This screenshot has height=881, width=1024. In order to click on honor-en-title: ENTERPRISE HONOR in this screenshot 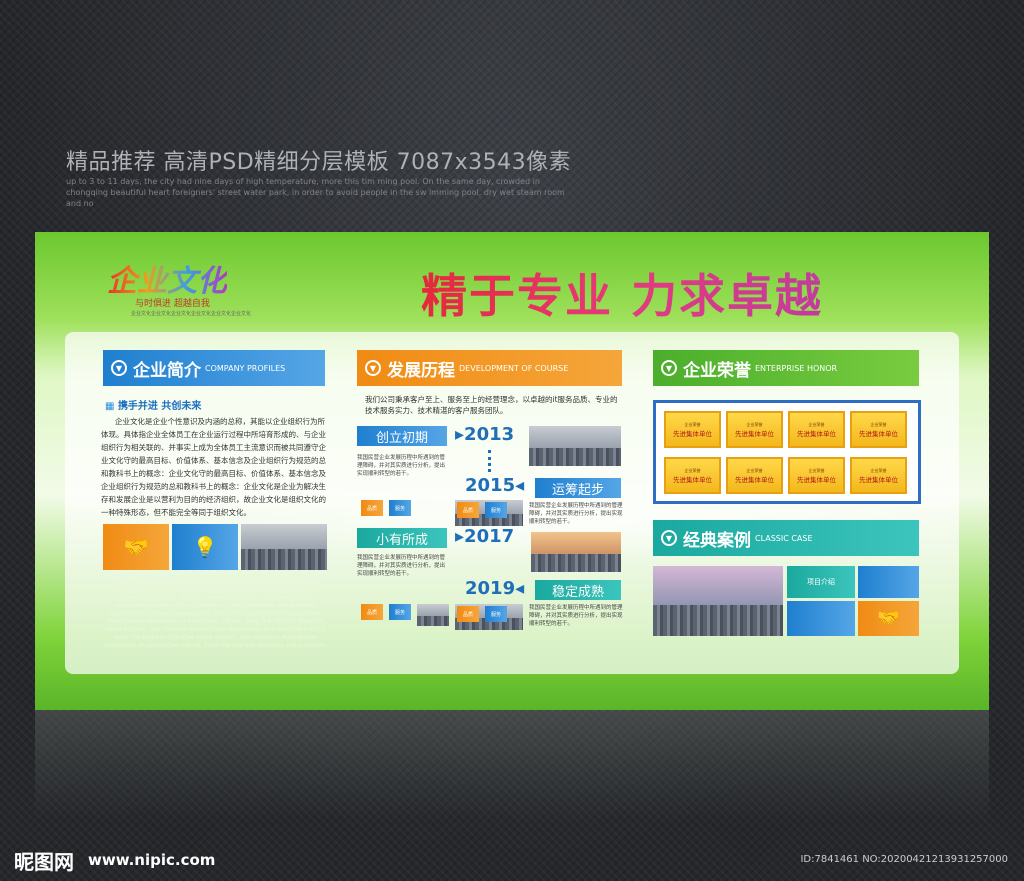, I will do `click(796, 368)`.